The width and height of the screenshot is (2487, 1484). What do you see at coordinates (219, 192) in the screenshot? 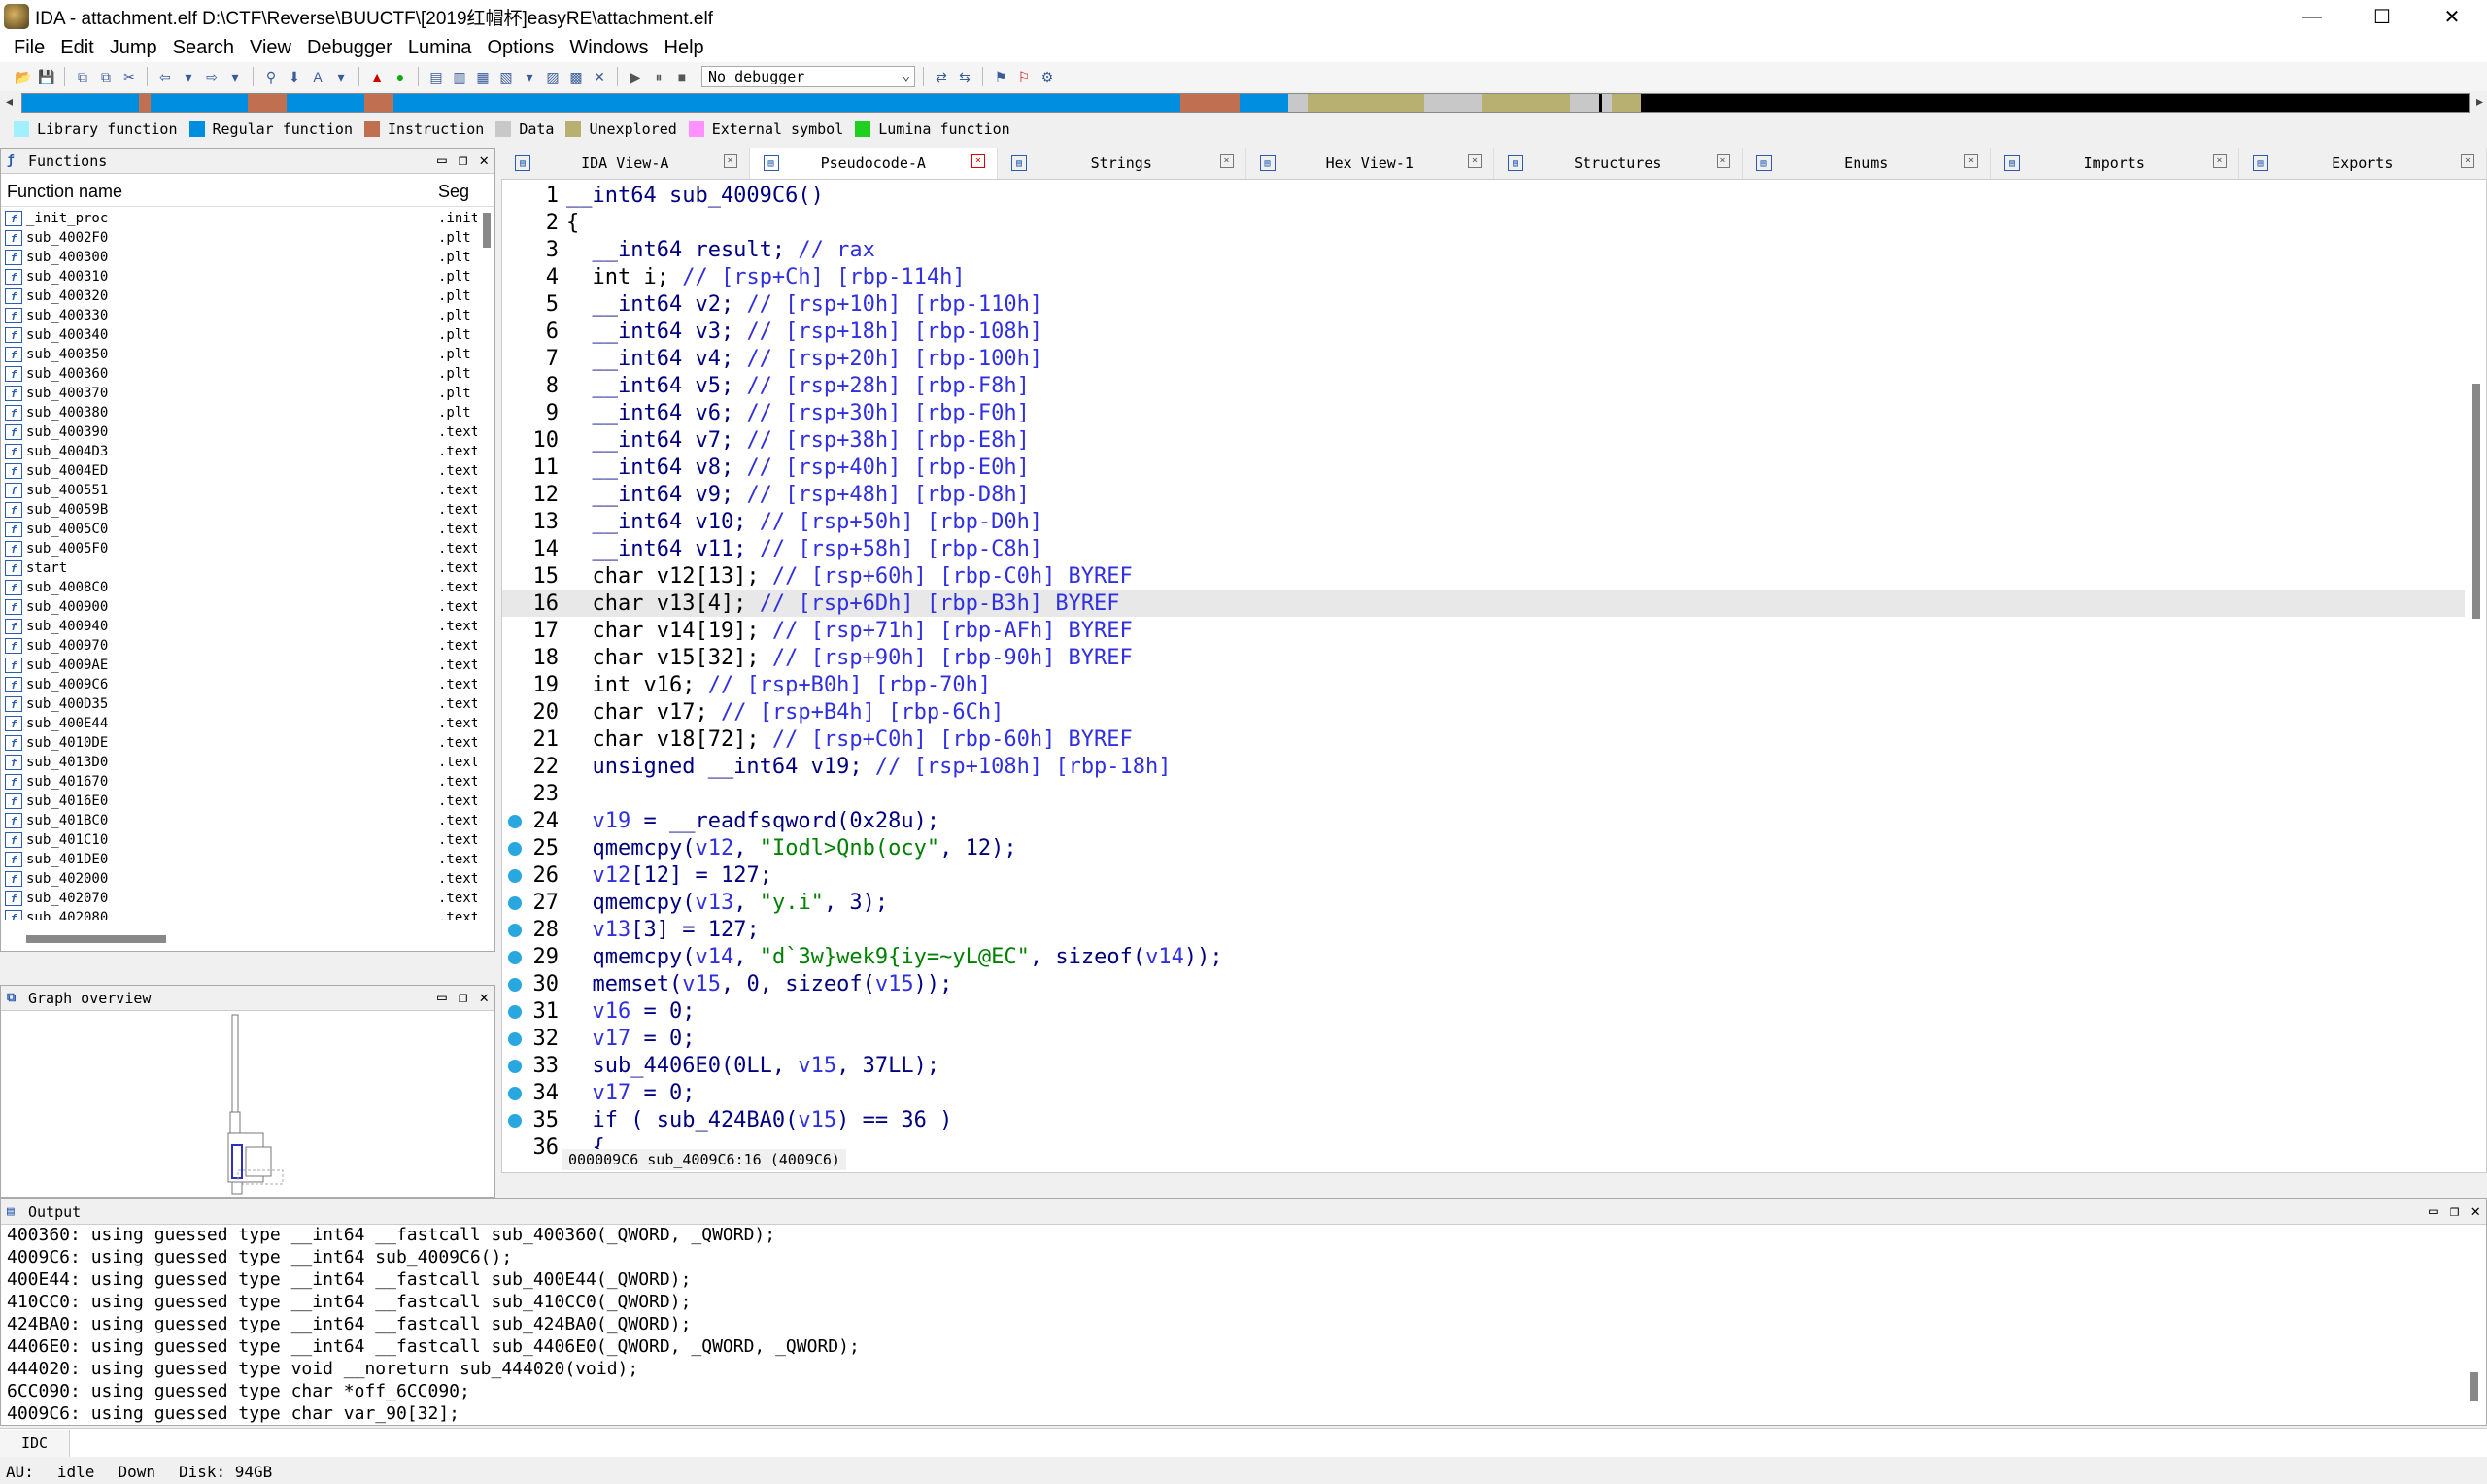
I see `column-function-name: Function name` at bounding box center [219, 192].